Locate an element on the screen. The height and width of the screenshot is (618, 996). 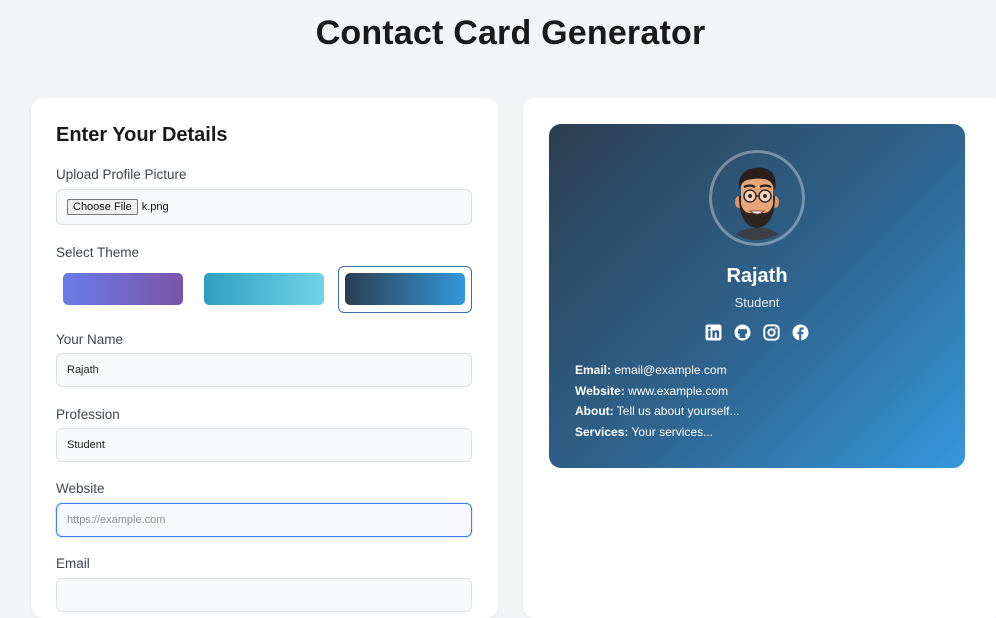
website-label: Website is located at coordinates (80, 488).